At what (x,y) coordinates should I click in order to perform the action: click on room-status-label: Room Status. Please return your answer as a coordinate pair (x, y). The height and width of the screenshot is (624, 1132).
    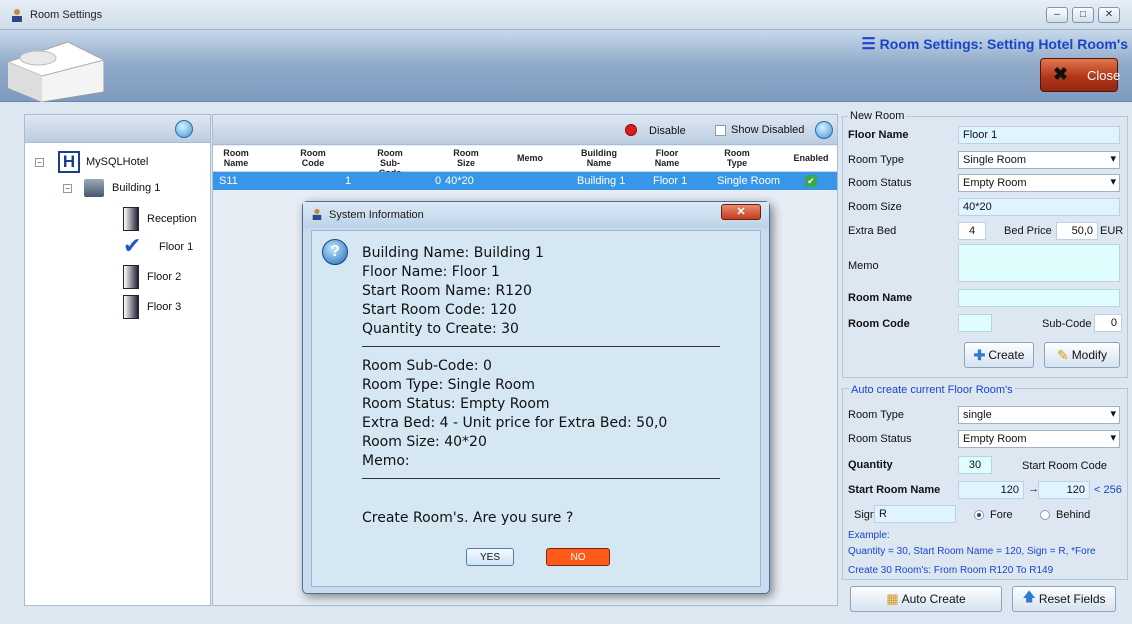
    Looking at the image, I should click on (880, 183).